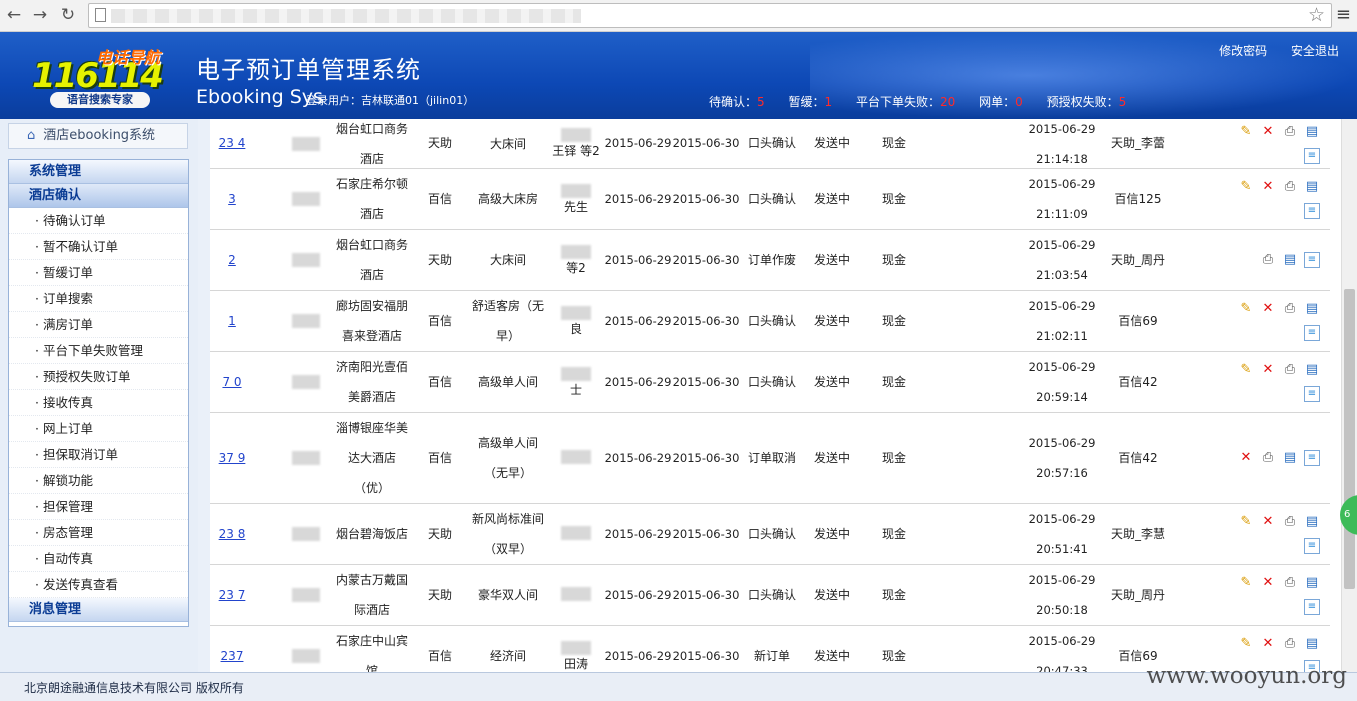 This screenshot has height=701, width=1357. Describe the element at coordinates (232, 143) in the screenshot. I see `order-id-link: 23 4` at that location.